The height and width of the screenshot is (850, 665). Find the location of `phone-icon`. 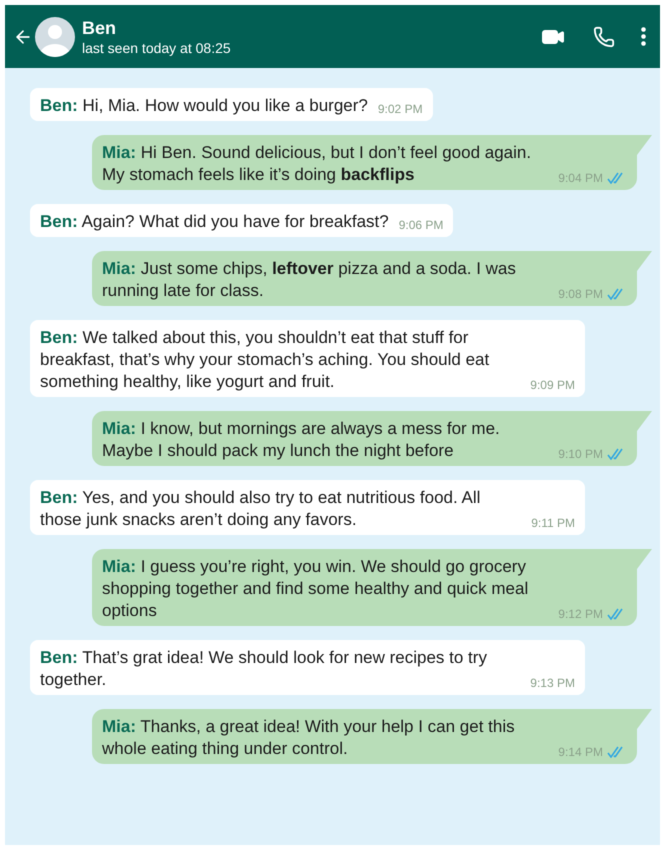

phone-icon is located at coordinates (604, 37).